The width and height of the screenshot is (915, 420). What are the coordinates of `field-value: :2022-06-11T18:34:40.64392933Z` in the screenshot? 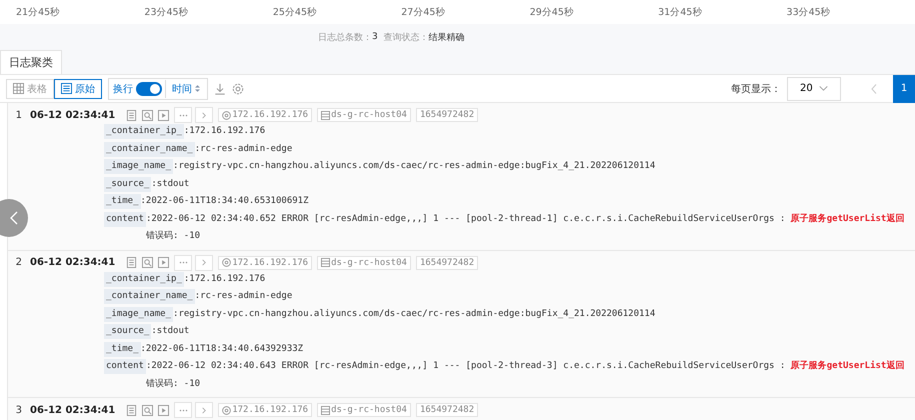 It's located at (222, 349).